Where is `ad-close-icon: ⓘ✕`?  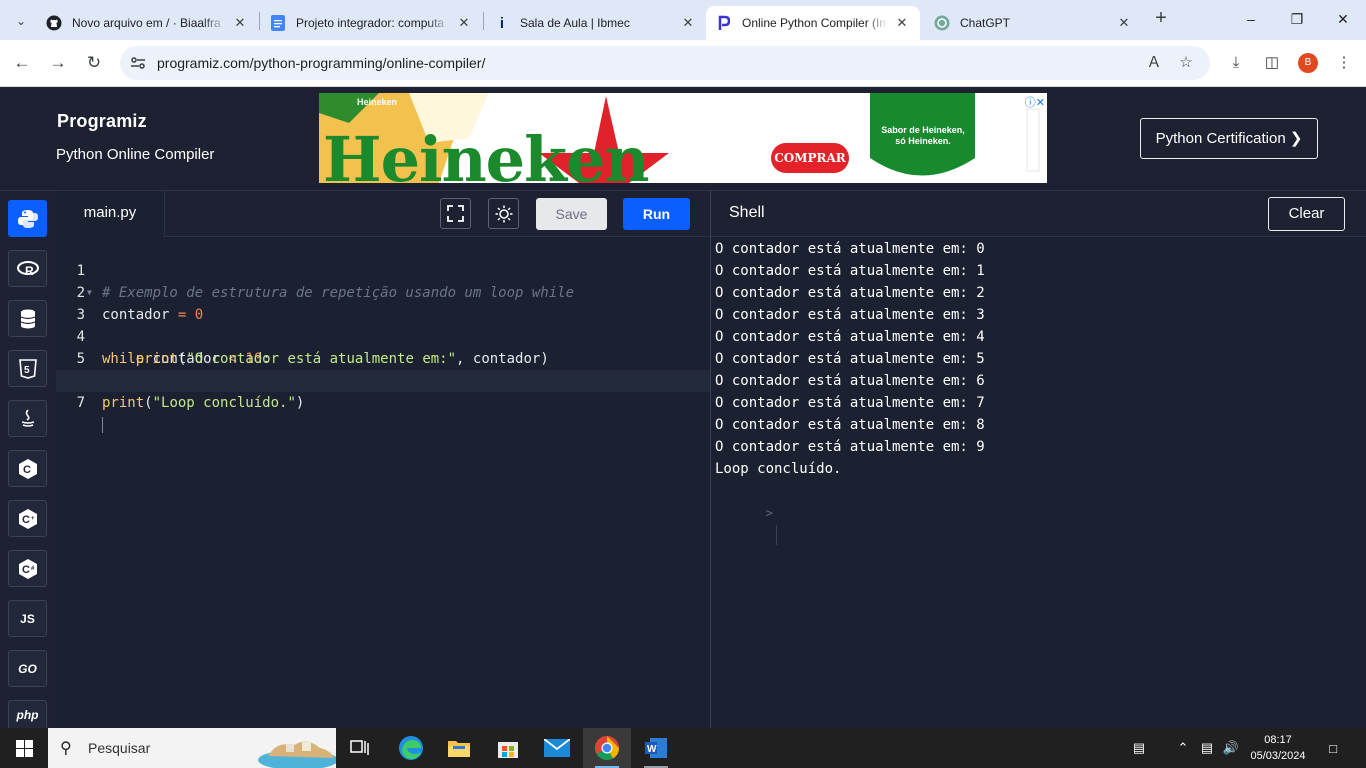
ad-close-icon: ⓘ✕ is located at coordinates (1030, 101).